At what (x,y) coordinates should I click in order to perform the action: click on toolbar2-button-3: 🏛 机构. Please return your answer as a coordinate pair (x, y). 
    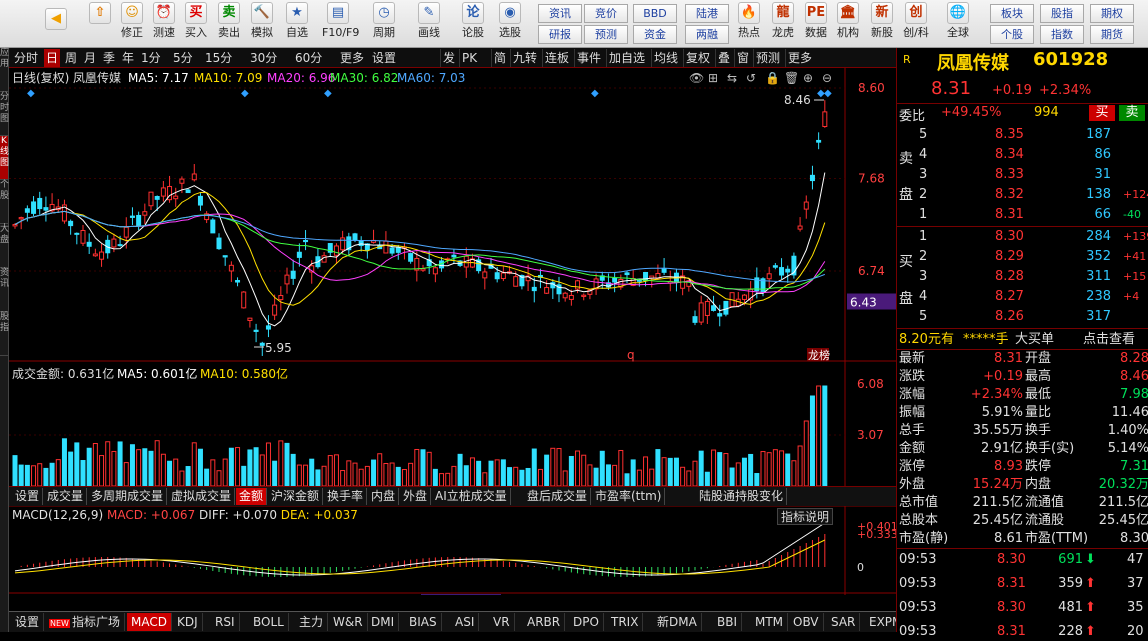
    Looking at the image, I should click on (848, 20).